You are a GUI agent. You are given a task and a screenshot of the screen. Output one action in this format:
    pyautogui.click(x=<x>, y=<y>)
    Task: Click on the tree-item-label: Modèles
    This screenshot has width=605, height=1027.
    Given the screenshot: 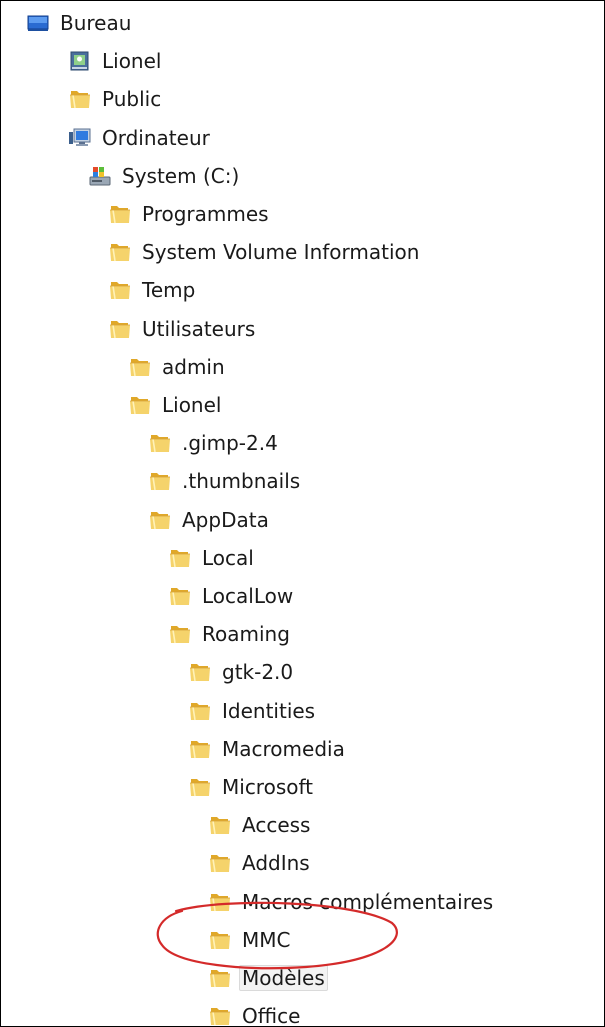 What is the action you would take?
    pyautogui.click(x=283, y=978)
    